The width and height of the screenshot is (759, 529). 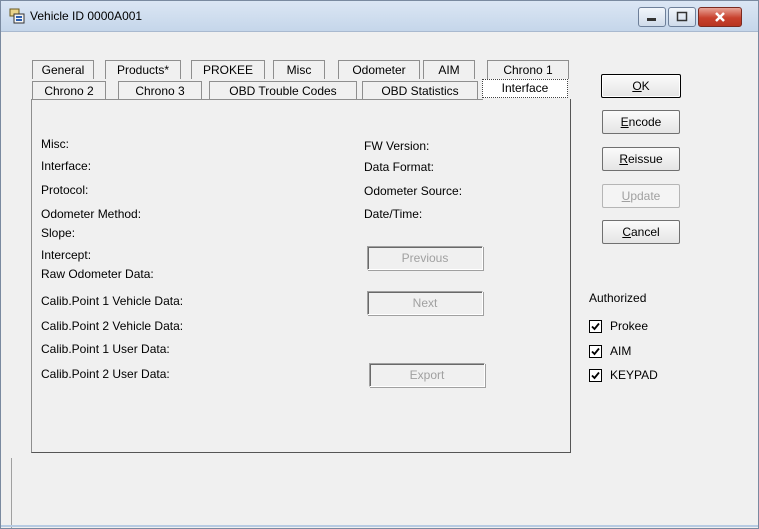 I want to click on next-button-label: Next, so click(x=425, y=303).